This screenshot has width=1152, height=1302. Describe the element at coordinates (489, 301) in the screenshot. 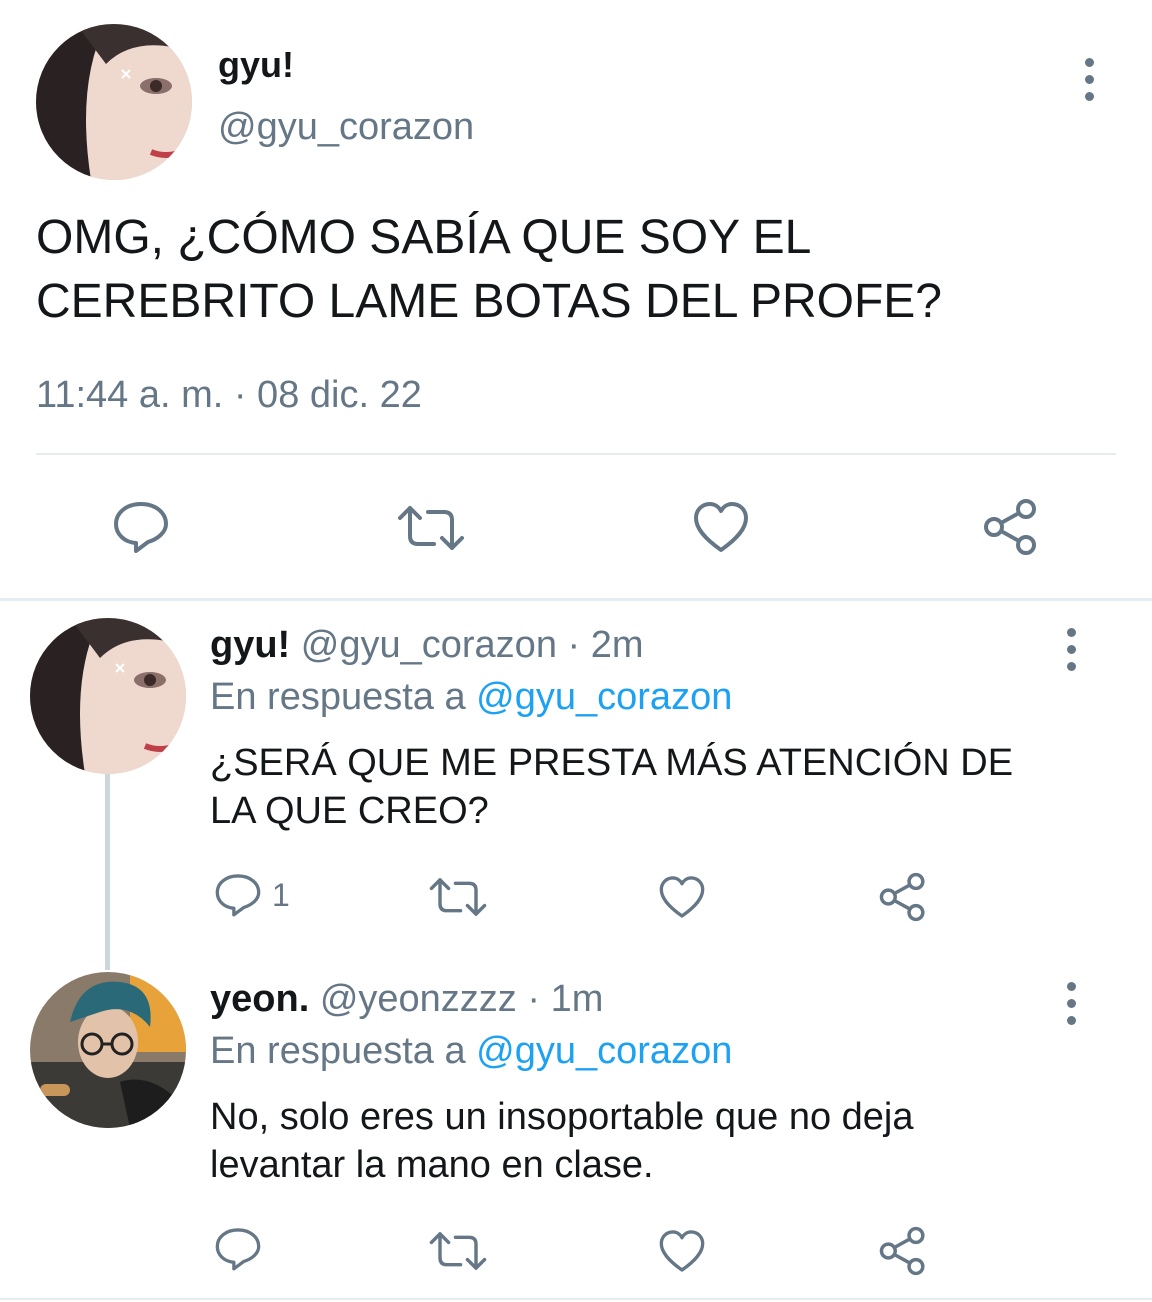

I see `main-tweet-text-line2: CEREBRITO LAME BOTAS DEL PROFE?` at that location.